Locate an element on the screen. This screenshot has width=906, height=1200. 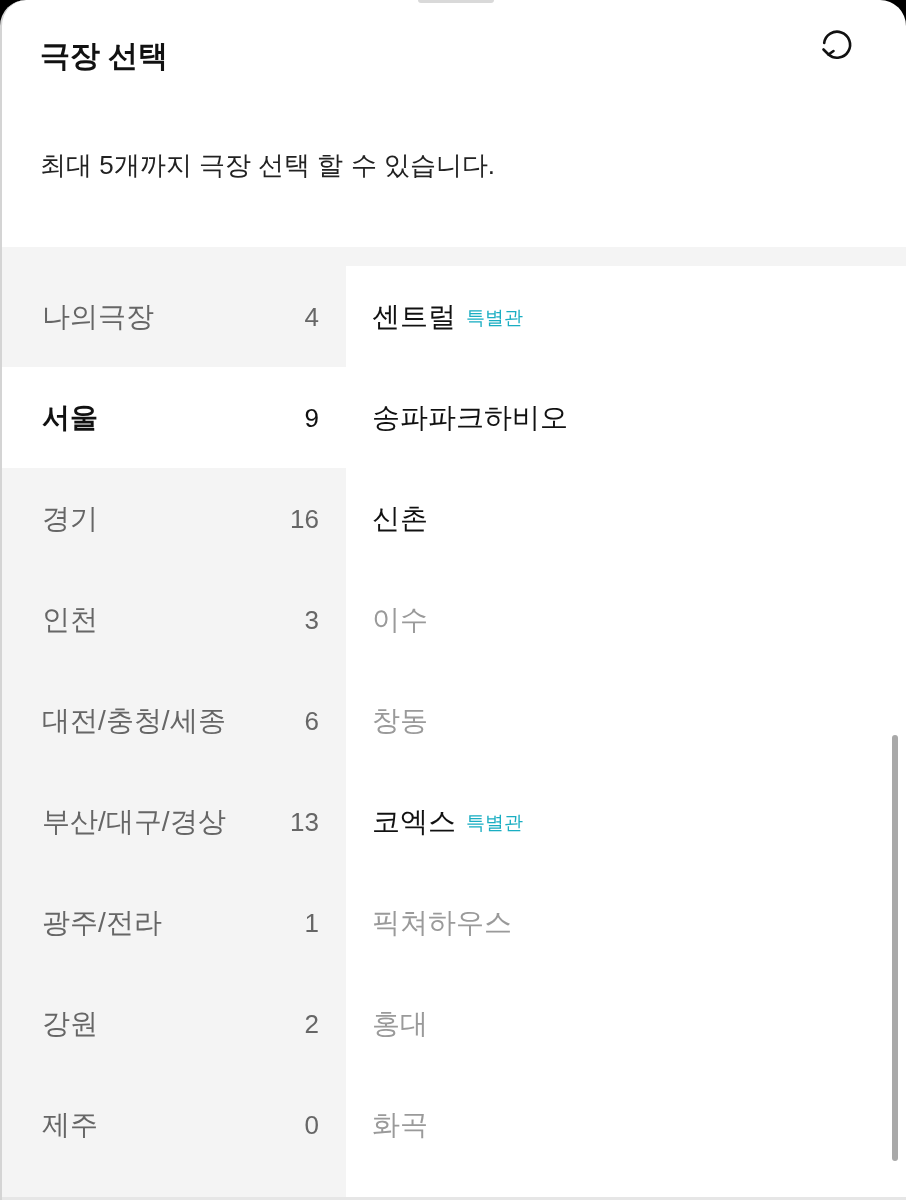
theater-item: 코엑스 is located at coordinates (414, 821).